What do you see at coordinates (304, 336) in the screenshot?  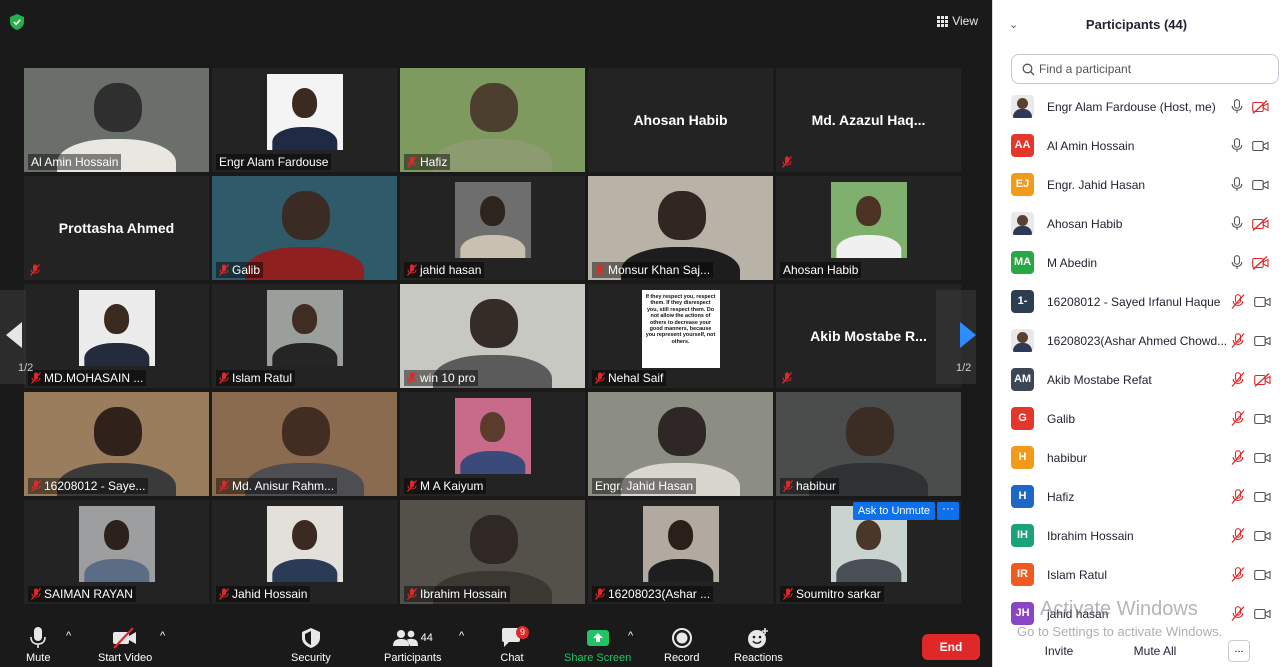 I see `video-tile: Islam Ratul` at bounding box center [304, 336].